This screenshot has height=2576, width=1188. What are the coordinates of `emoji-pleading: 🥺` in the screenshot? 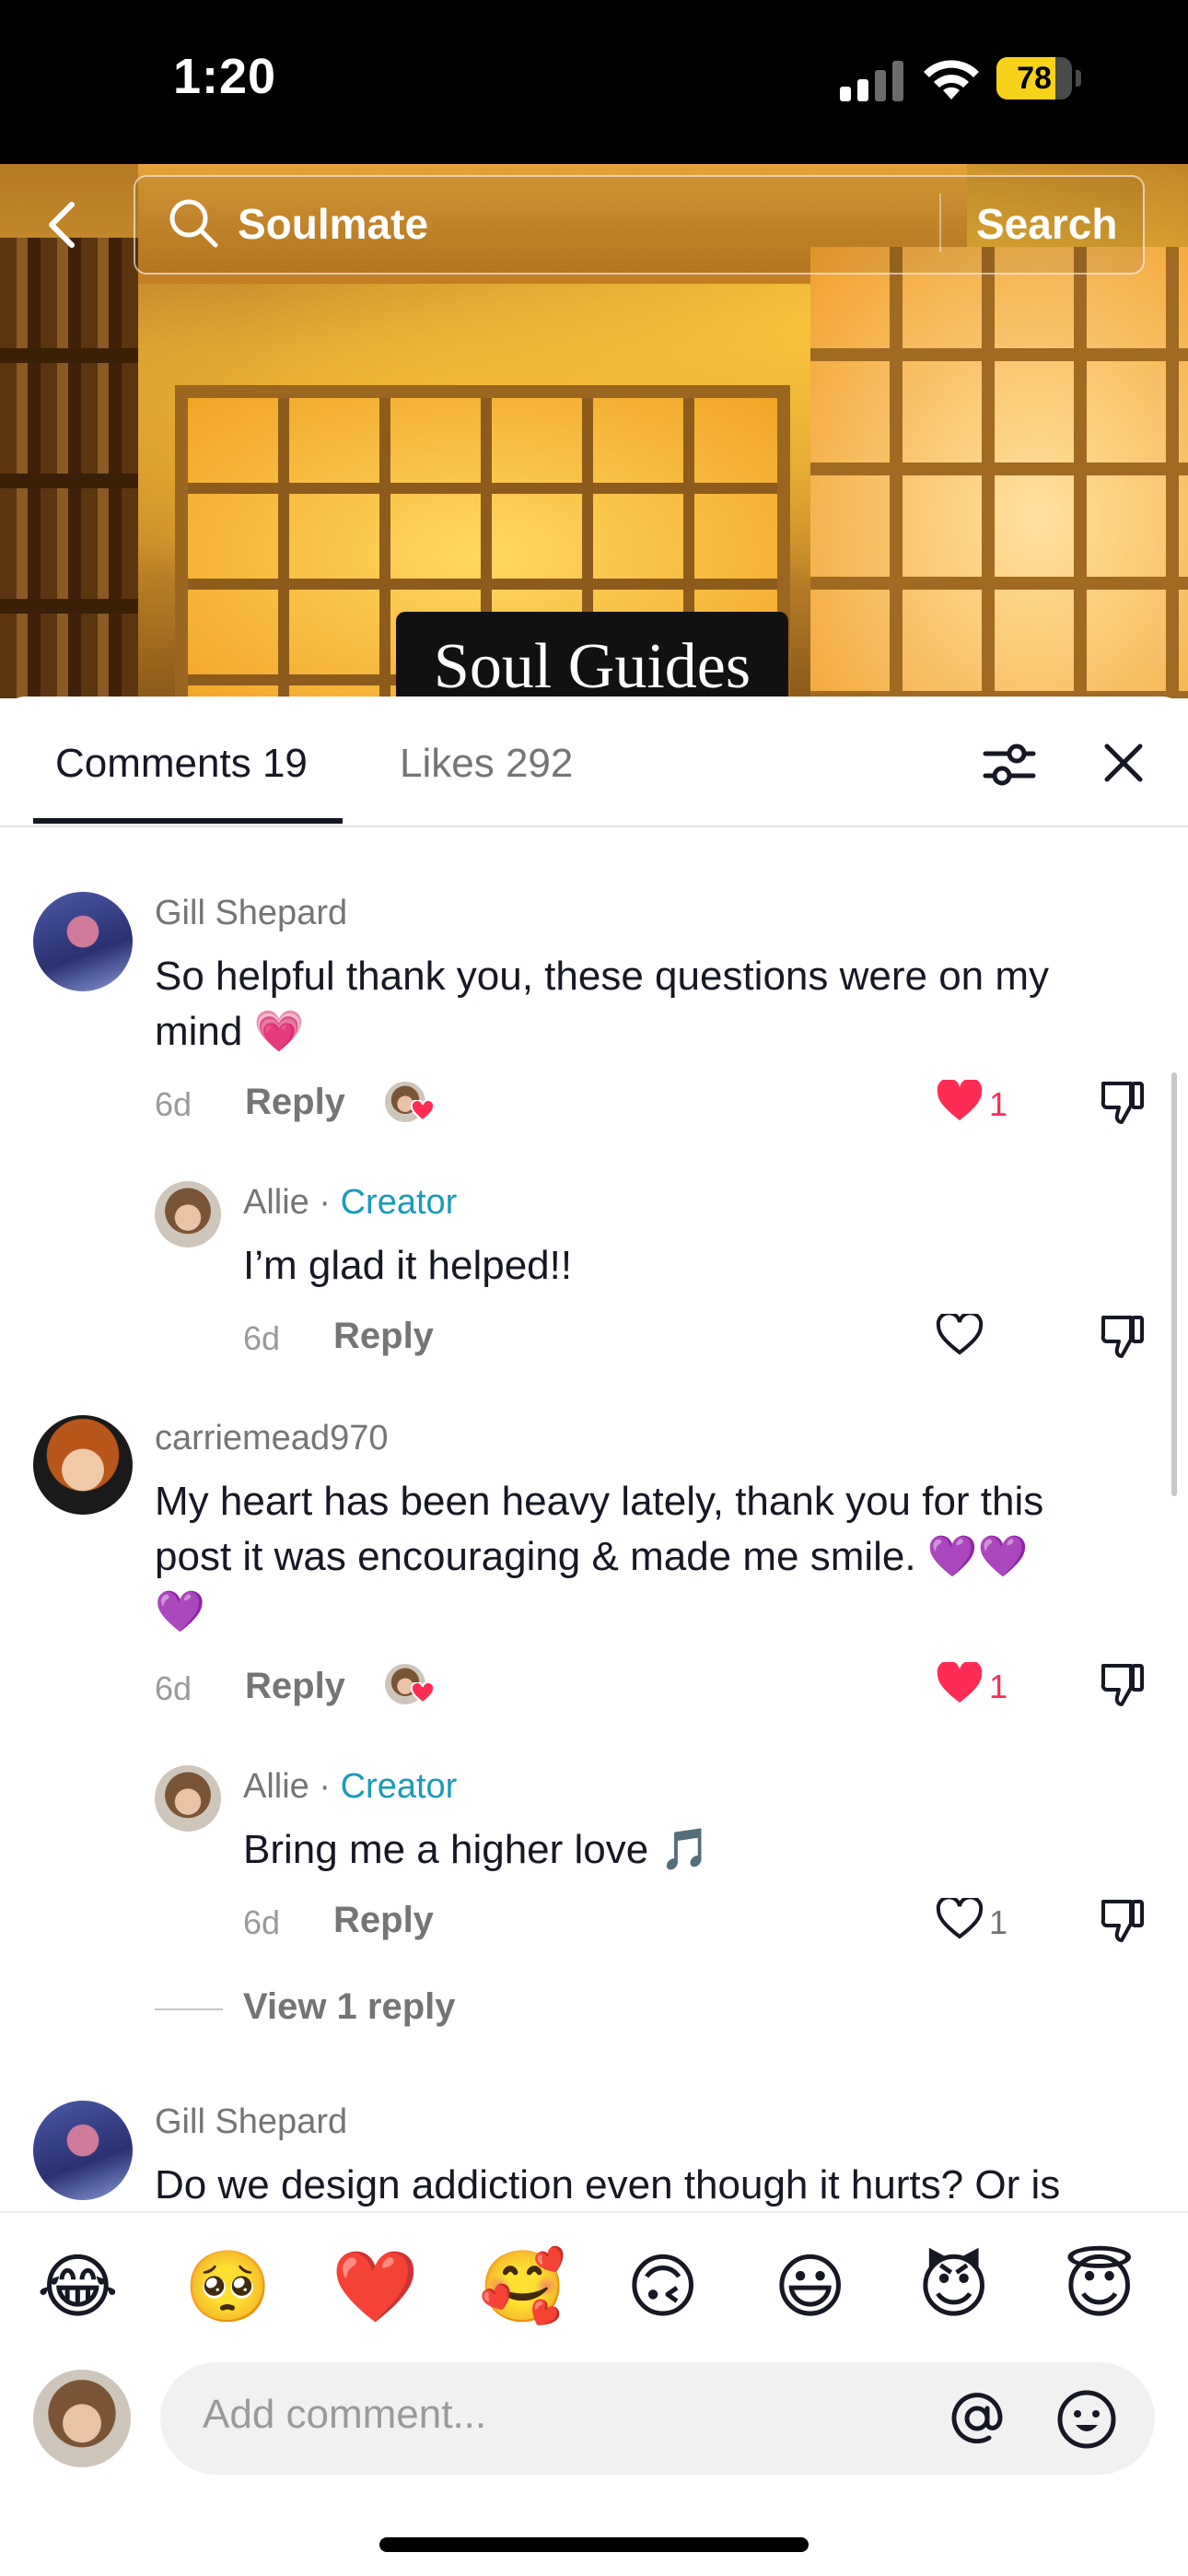 It's located at (228, 2287).